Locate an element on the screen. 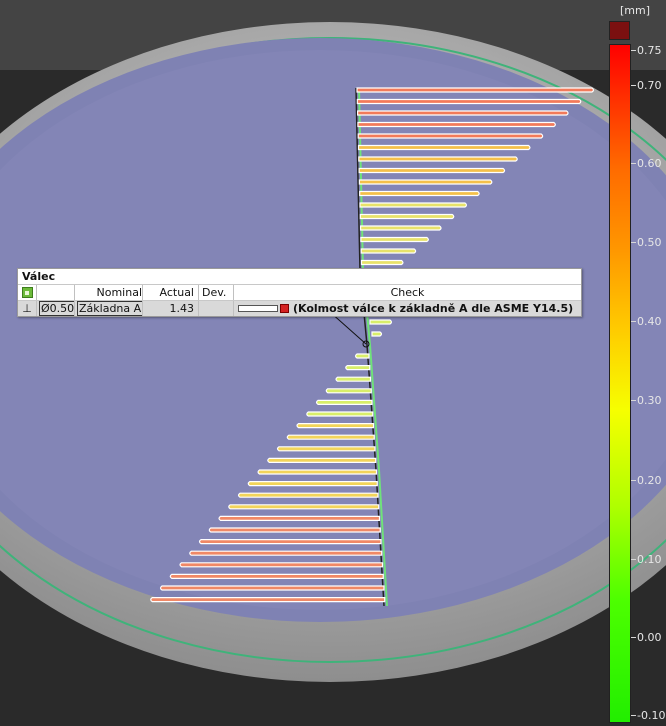 Image resolution: width=666 pixels, height=726 pixels. perpendicularity-symbol: ⊥ is located at coordinates (27, 308).